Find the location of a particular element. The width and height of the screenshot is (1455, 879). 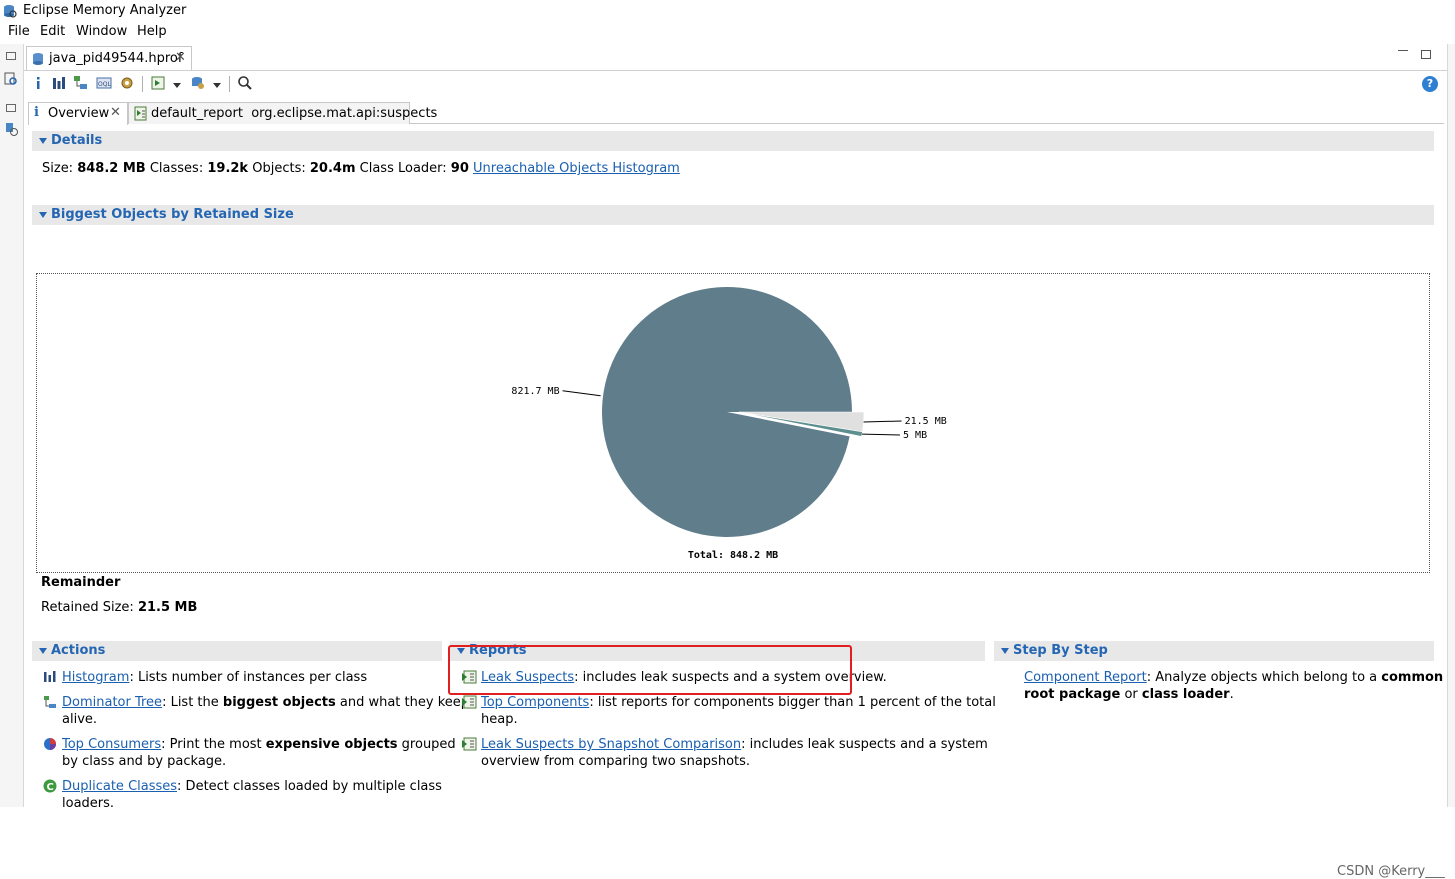

search-icon is located at coordinates (245, 83).